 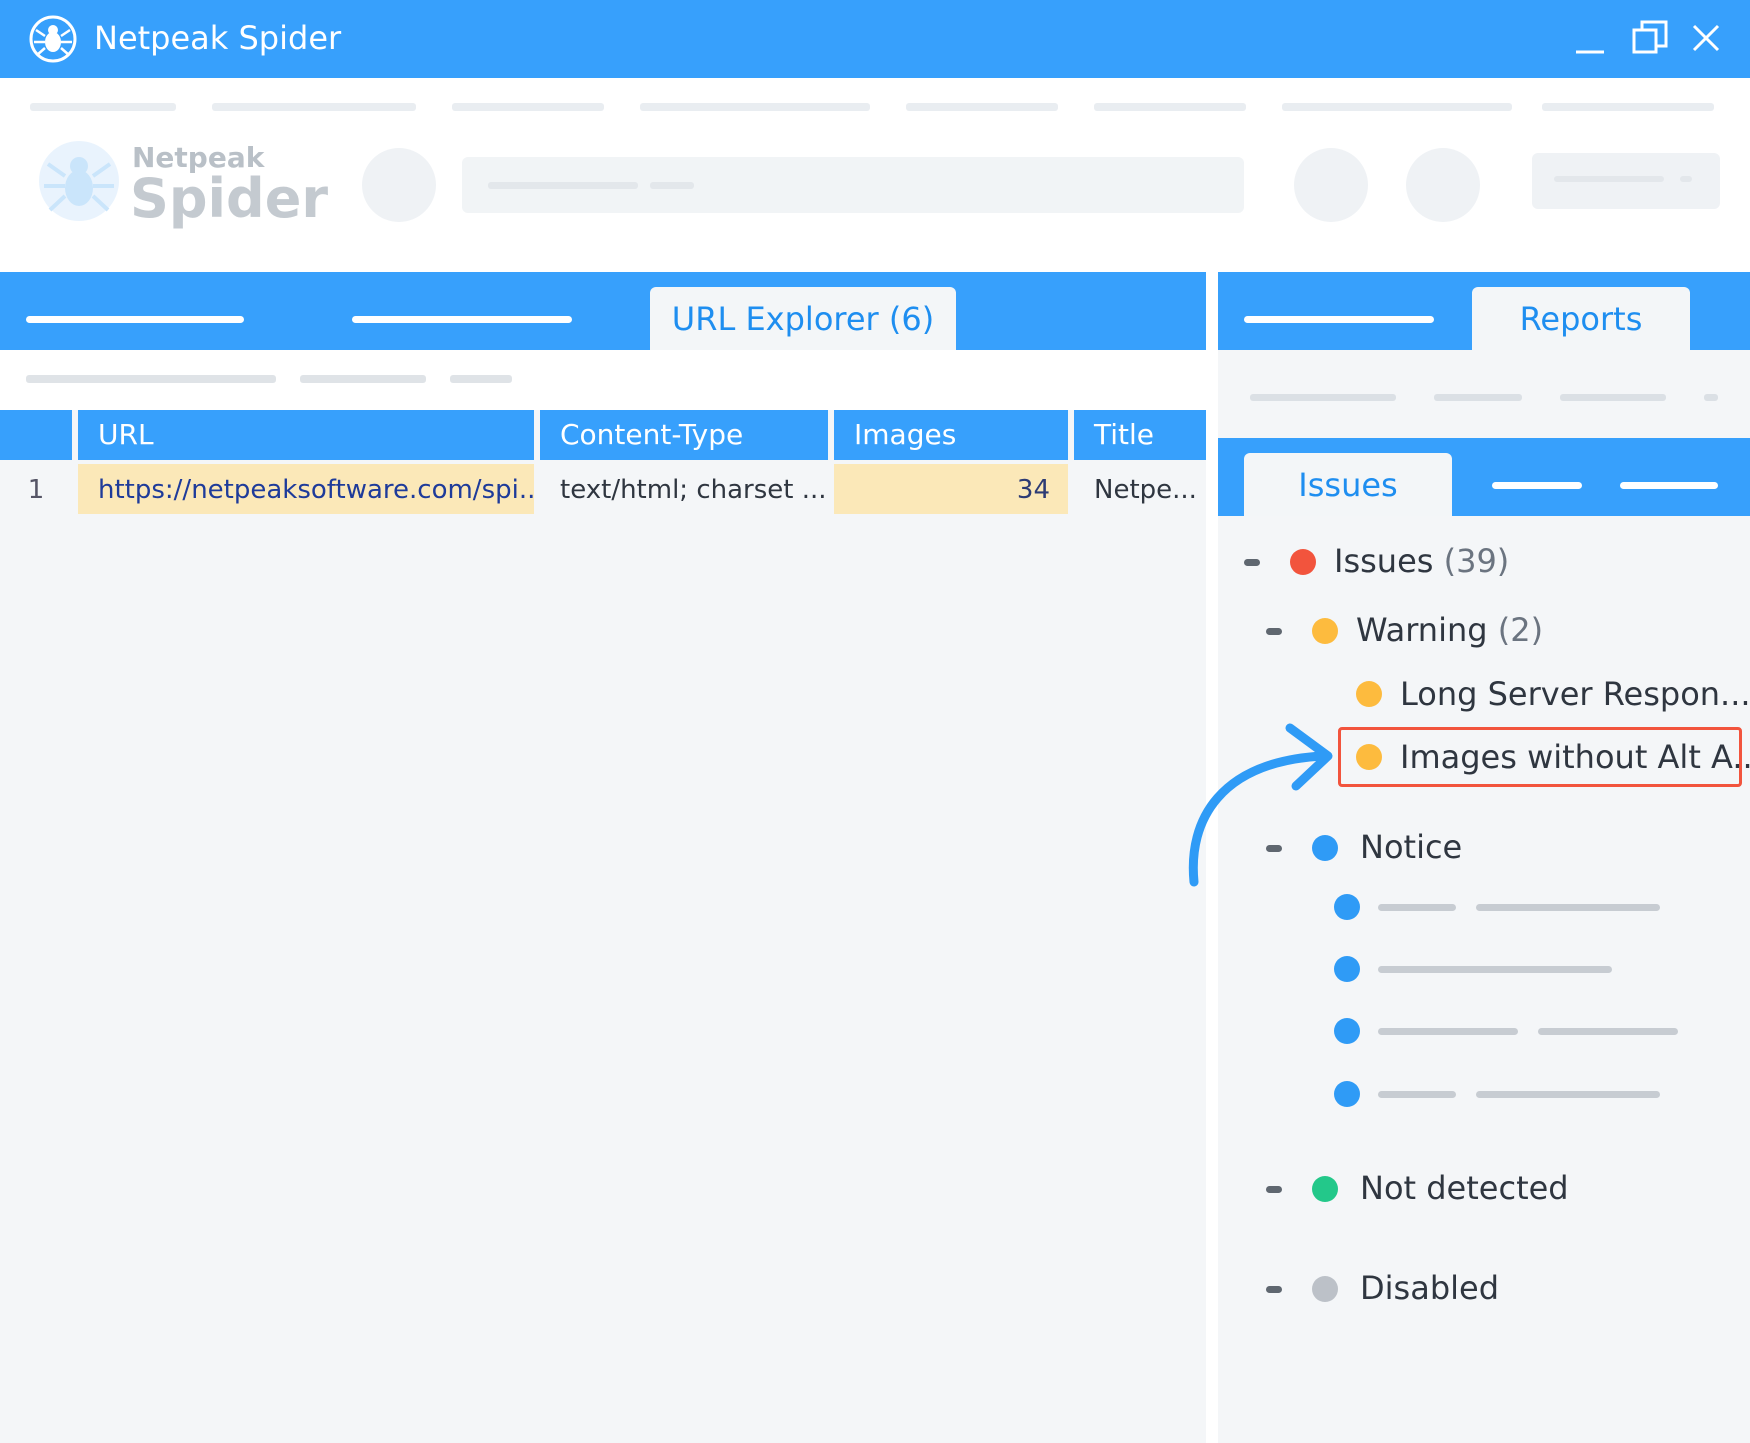 I want to click on tree-item-issues: Issues (39), so click(x=1421, y=561).